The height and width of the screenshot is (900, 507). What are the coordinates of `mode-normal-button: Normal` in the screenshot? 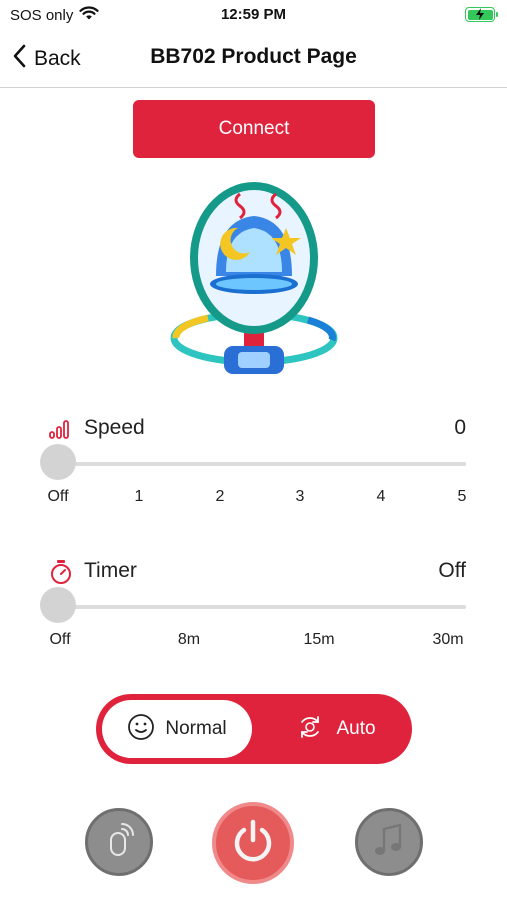 It's located at (177, 729).